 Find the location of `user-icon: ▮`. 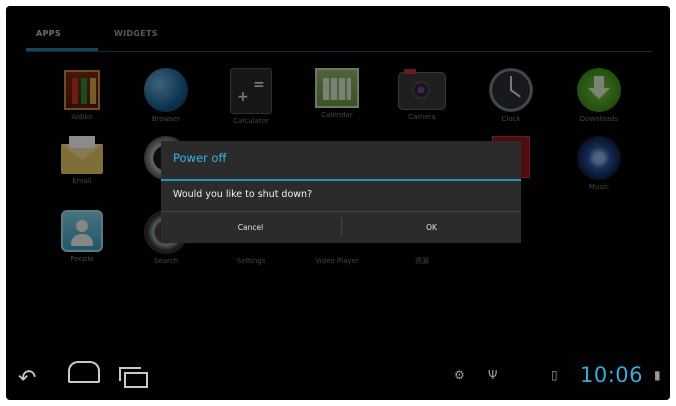

user-icon: ▮ is located at coordinates (657, 375).